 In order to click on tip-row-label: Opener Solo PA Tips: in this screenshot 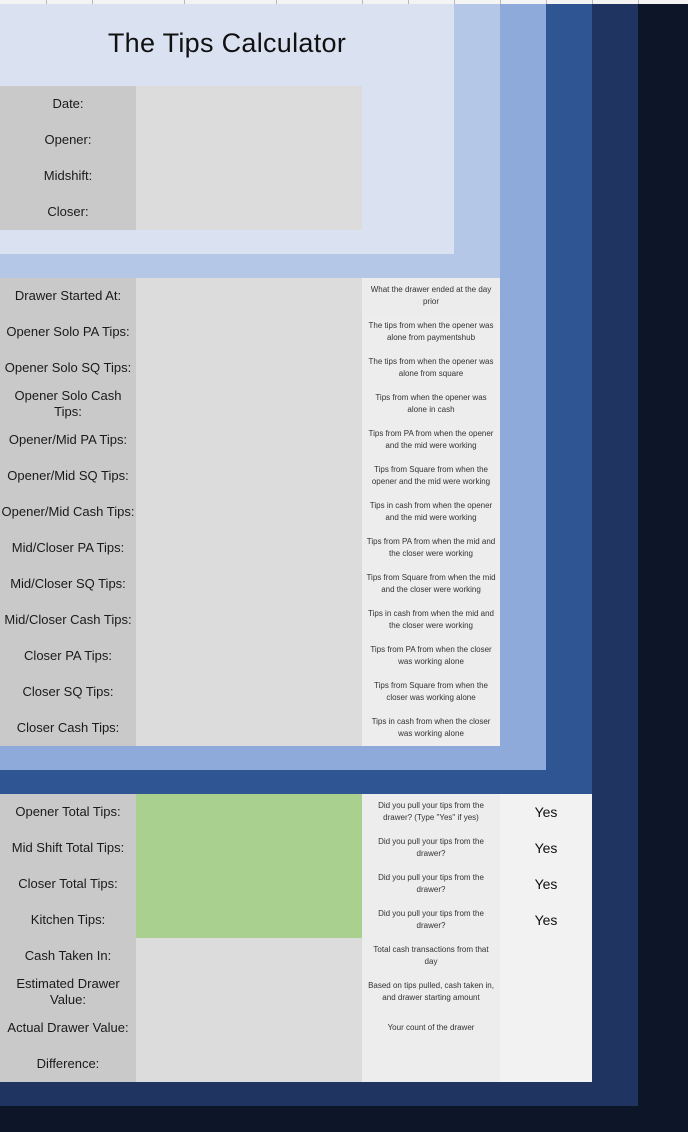, I will do `click(68, 332)`.